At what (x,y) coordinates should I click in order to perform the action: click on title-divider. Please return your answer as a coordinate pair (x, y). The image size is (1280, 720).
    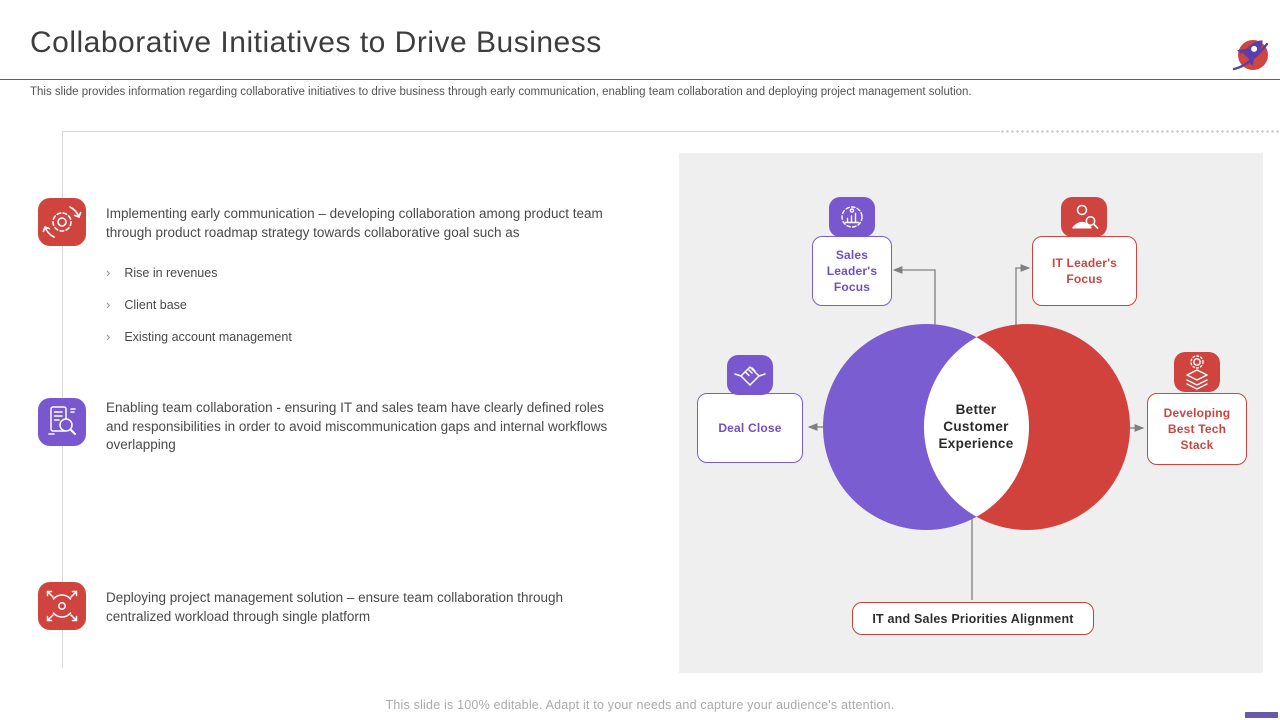
    Looking at the image, I should click on (640, 79).